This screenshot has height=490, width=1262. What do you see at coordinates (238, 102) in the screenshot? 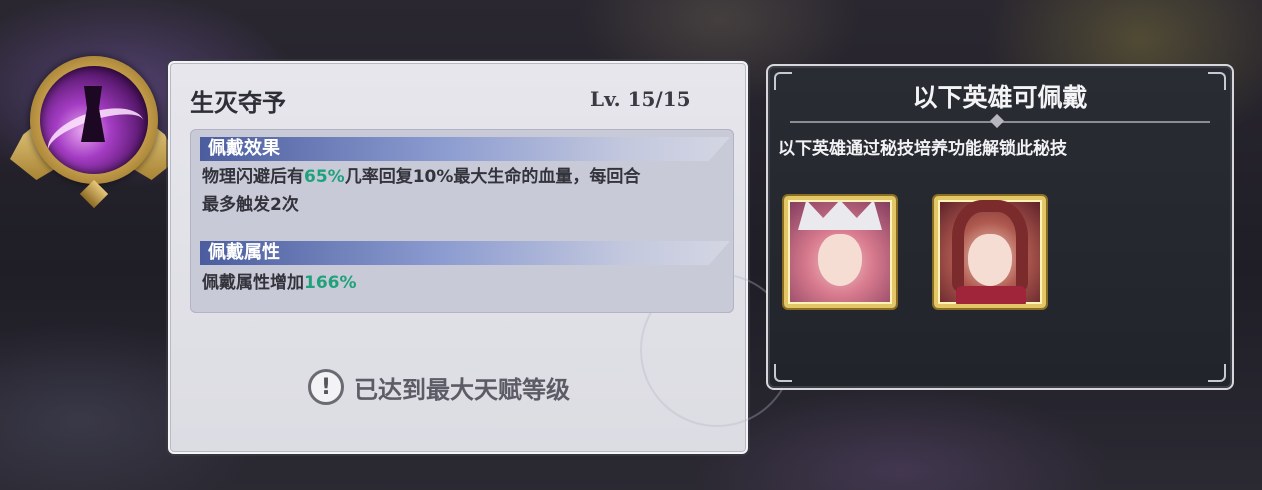
I see `skill-name: 生灭夺予` at bounding box center [238, 102].